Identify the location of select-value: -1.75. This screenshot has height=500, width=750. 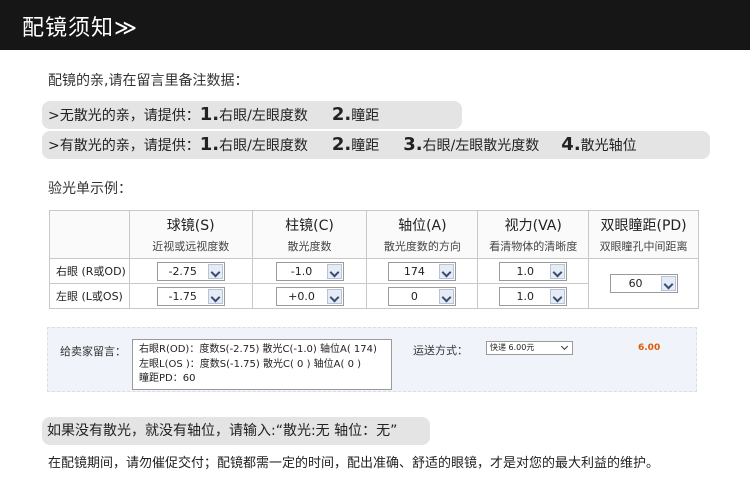
(182, 296).